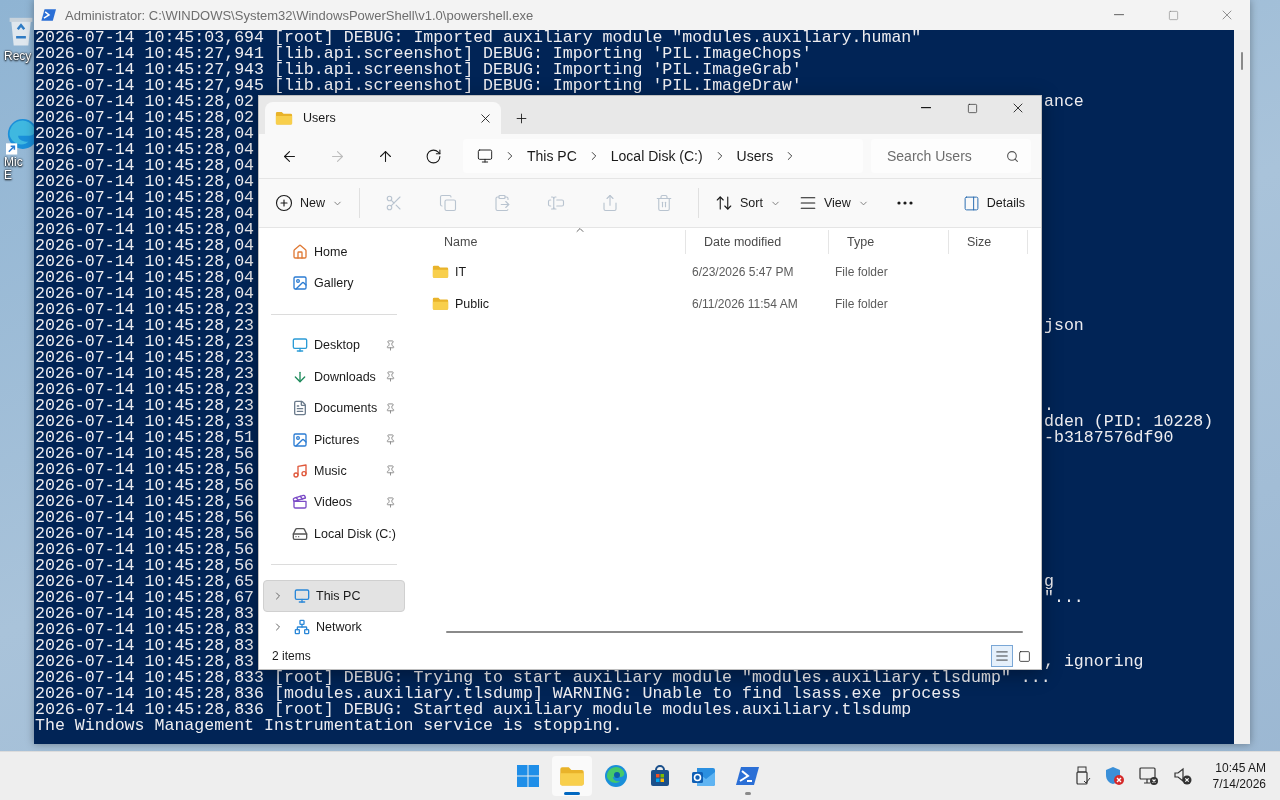 The width and height of the screenshot is (1280, 800). What do you see at coordinates (1239, 776) in the screenshot?
I see `clock: 10:45 AM 7/14/2026` at bounding box center [1239, 776].